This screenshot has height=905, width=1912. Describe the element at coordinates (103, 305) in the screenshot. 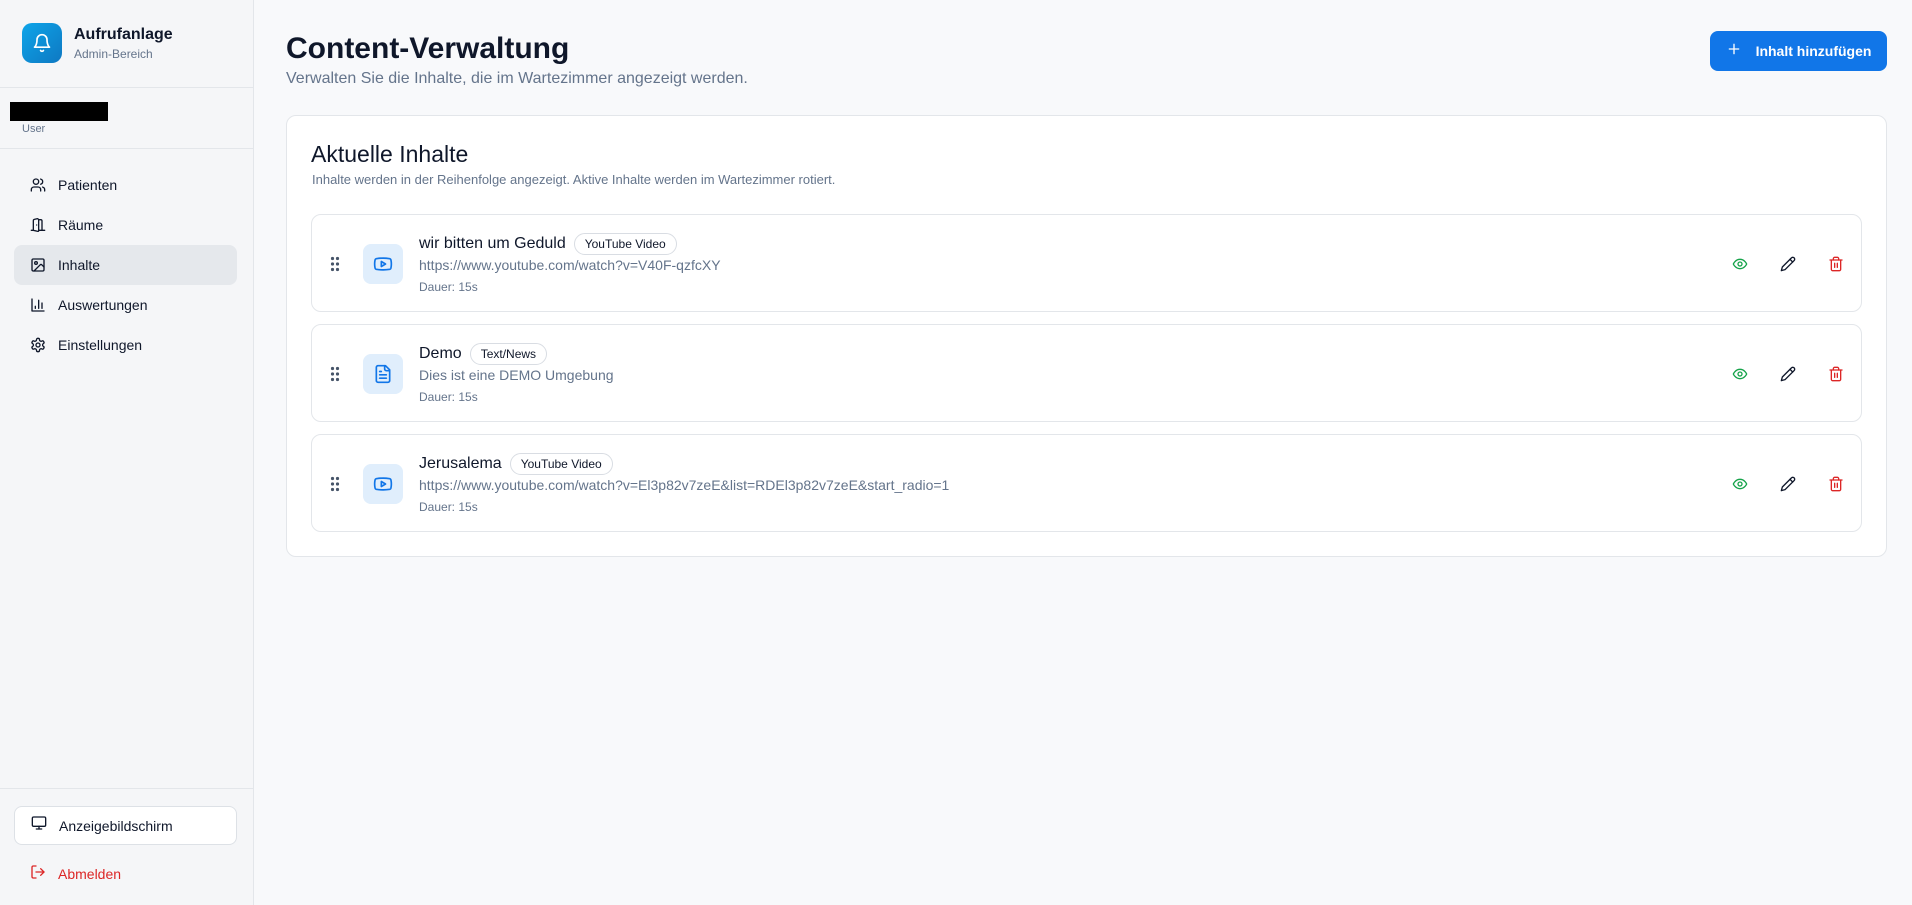

I see `sidebar-item-label: Auswertungen` at that location.